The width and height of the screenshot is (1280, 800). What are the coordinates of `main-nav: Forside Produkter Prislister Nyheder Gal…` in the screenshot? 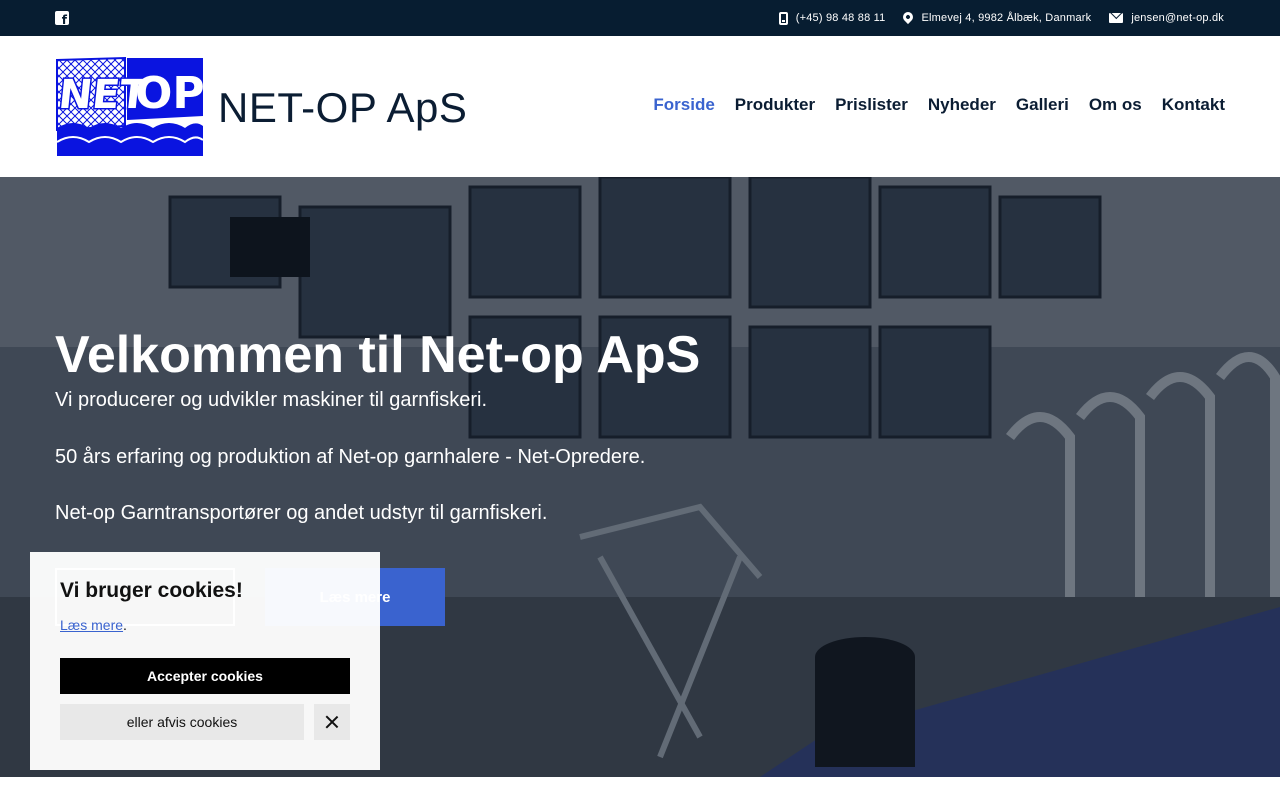 It's located at (939, 105).